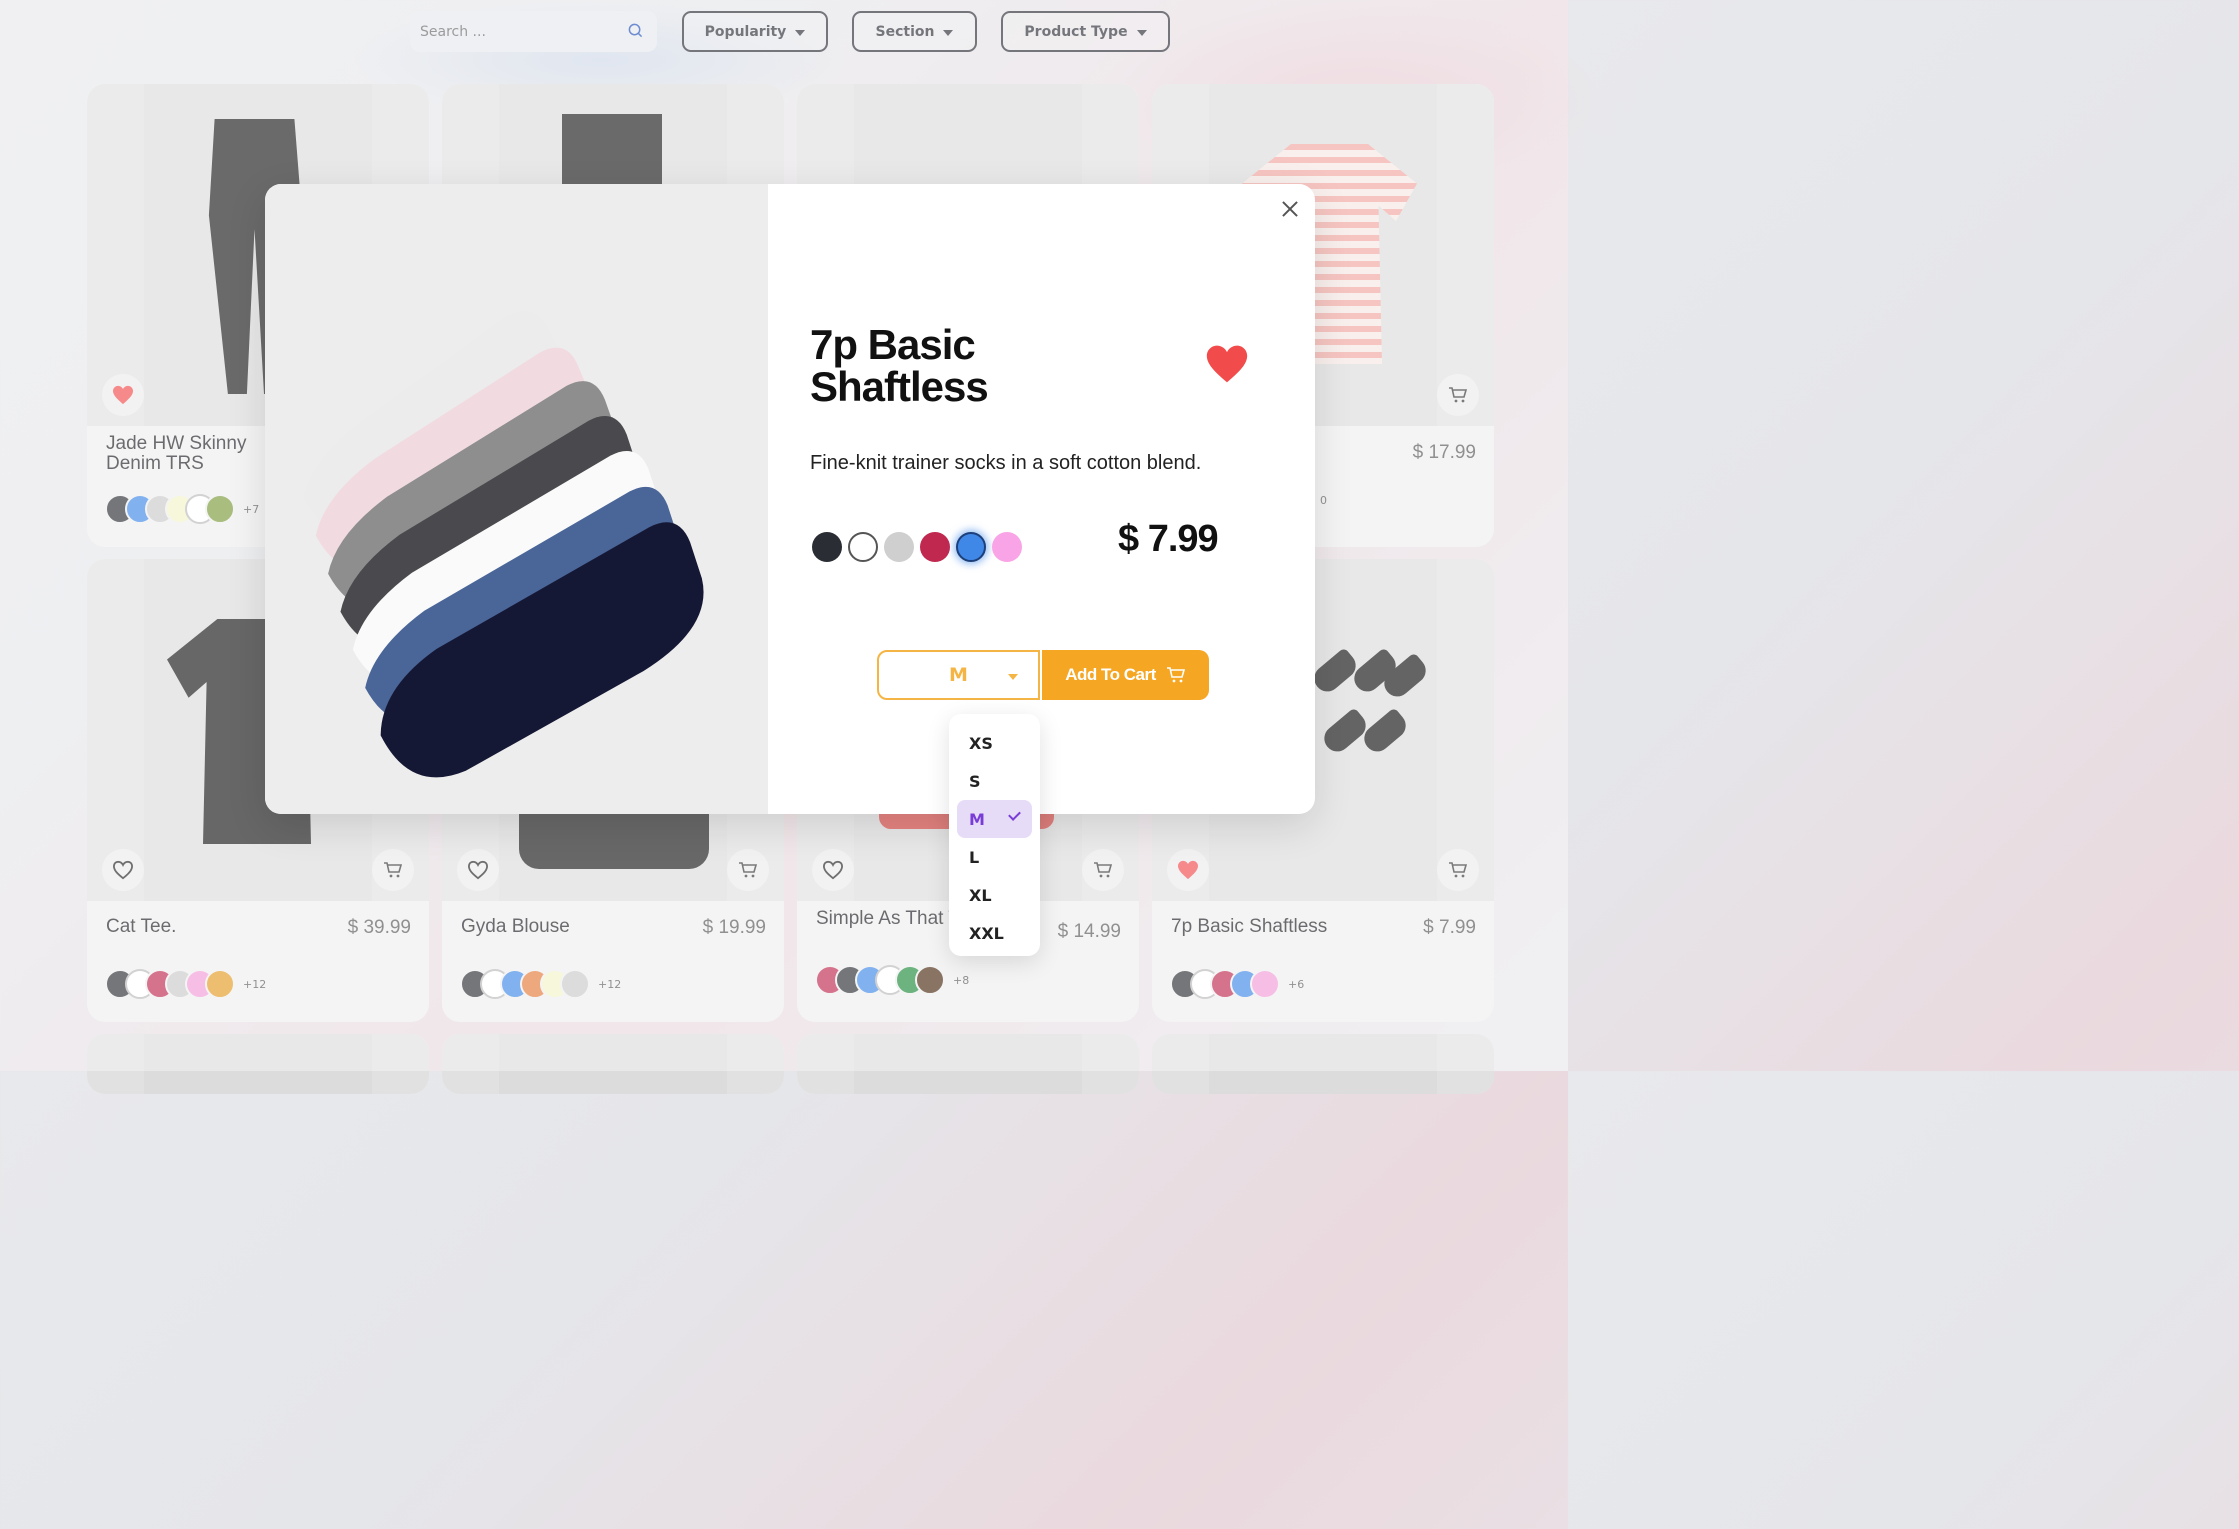 This screenshot has width=2239, height=1529. Describe the element at coordinates (1237, 984) in the screenshot. I see `color-swatches: +6` at that location.